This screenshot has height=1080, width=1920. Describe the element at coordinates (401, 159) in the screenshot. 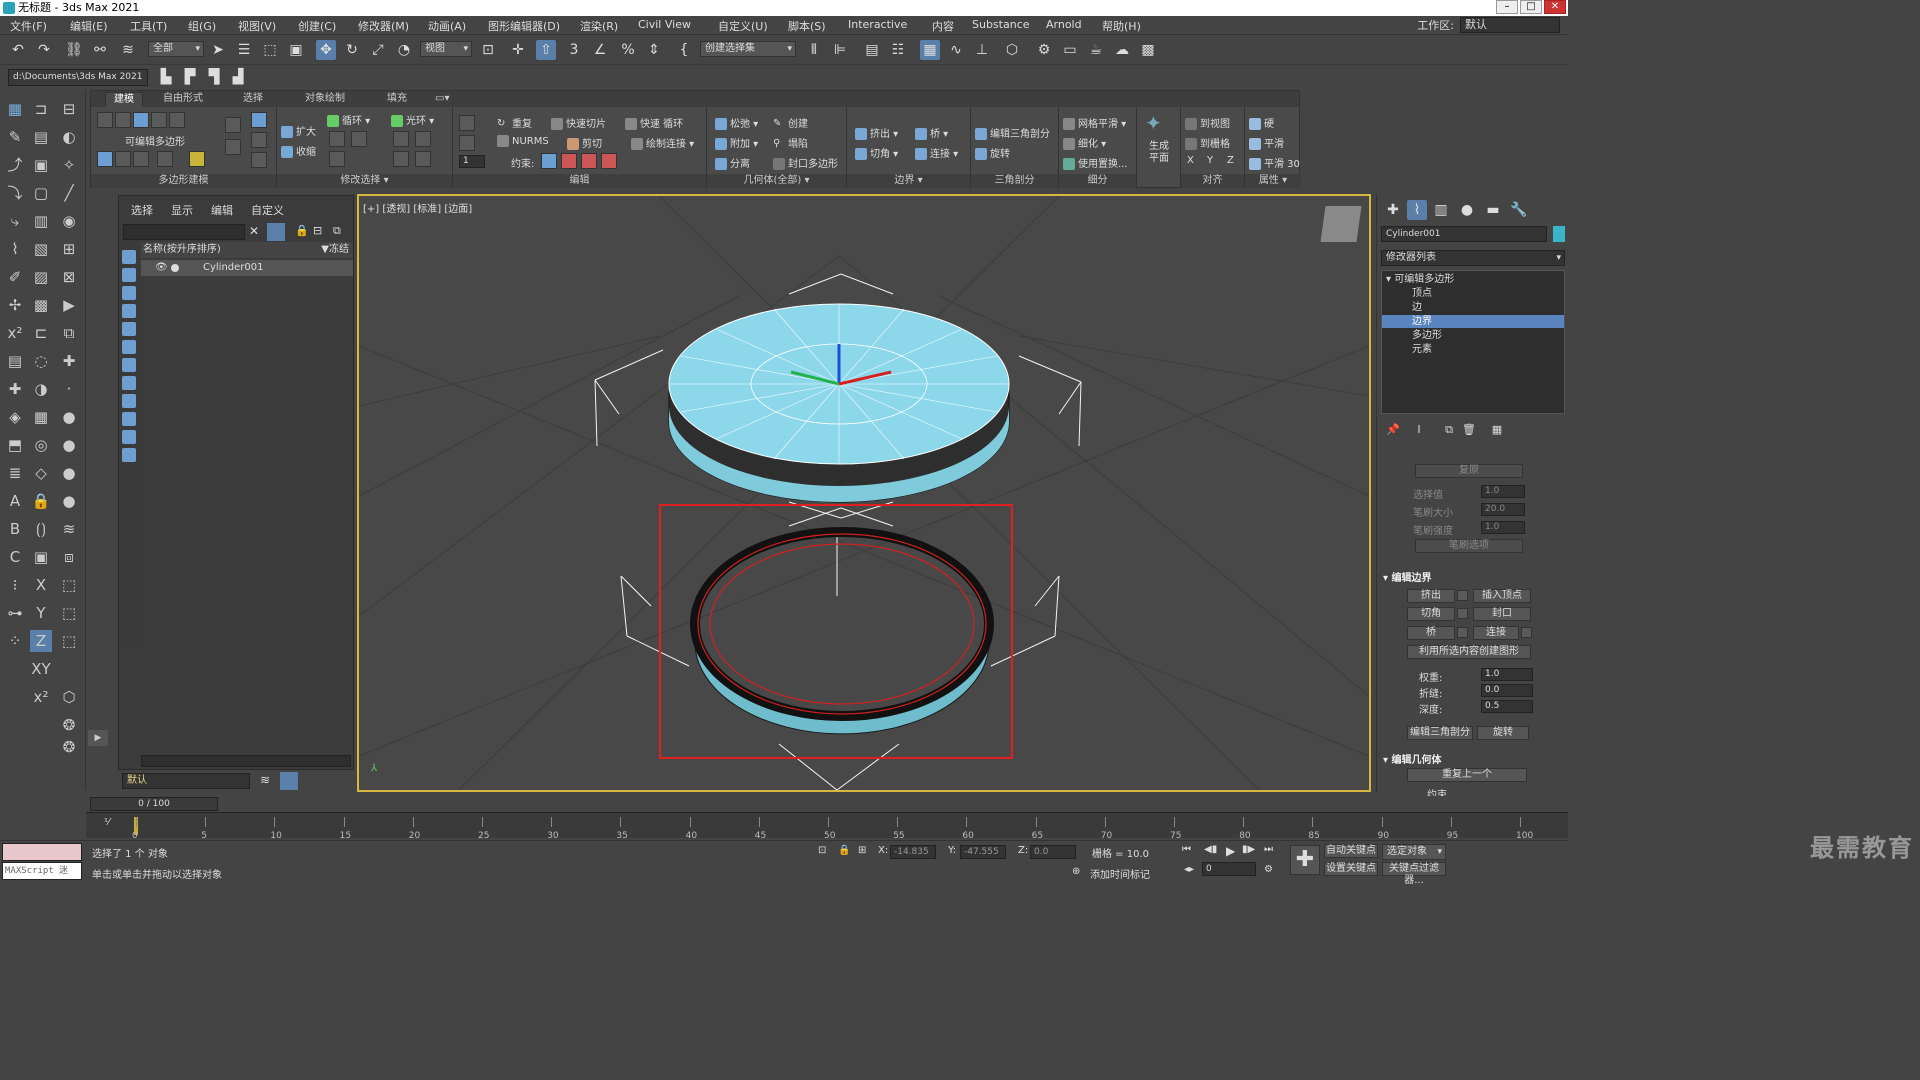

I see `ring-mode-icon` at that location.